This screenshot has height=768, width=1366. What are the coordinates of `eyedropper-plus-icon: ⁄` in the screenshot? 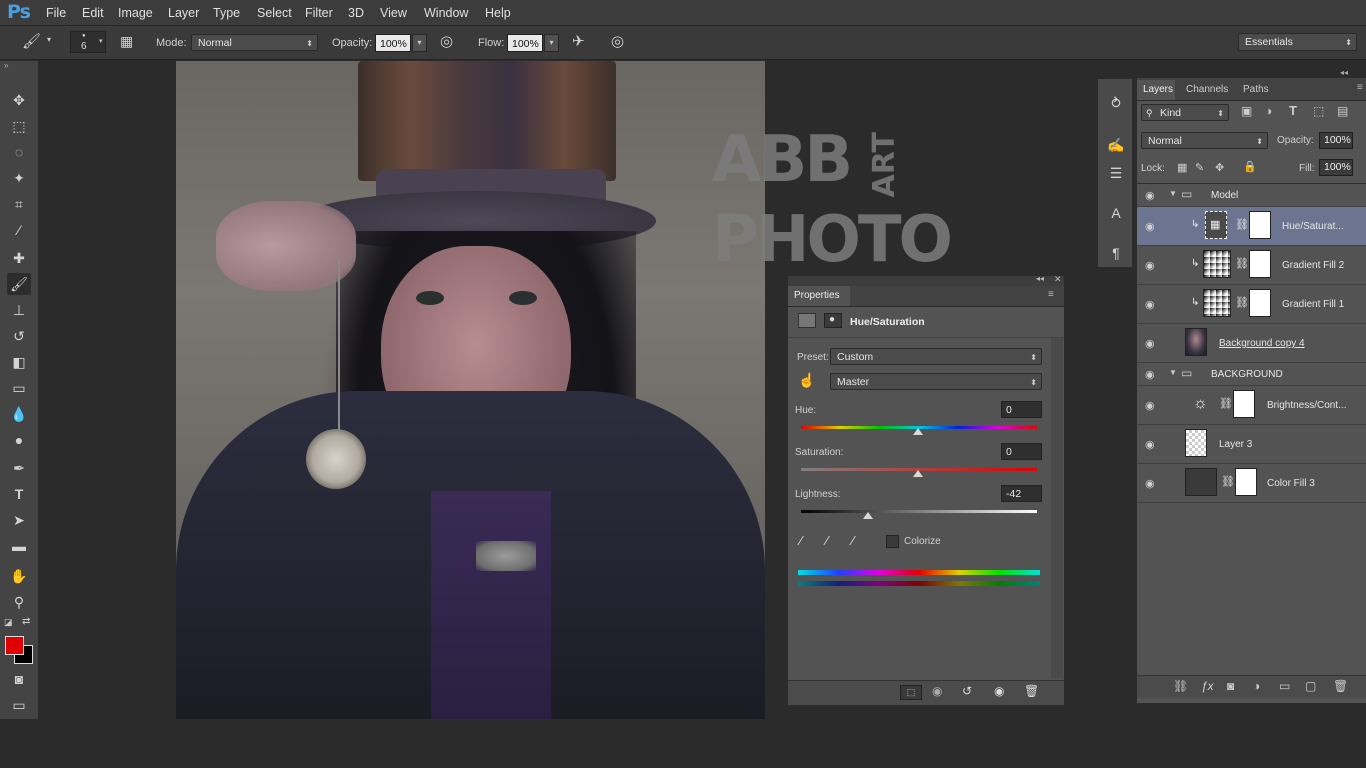 It's located at (827, 540).